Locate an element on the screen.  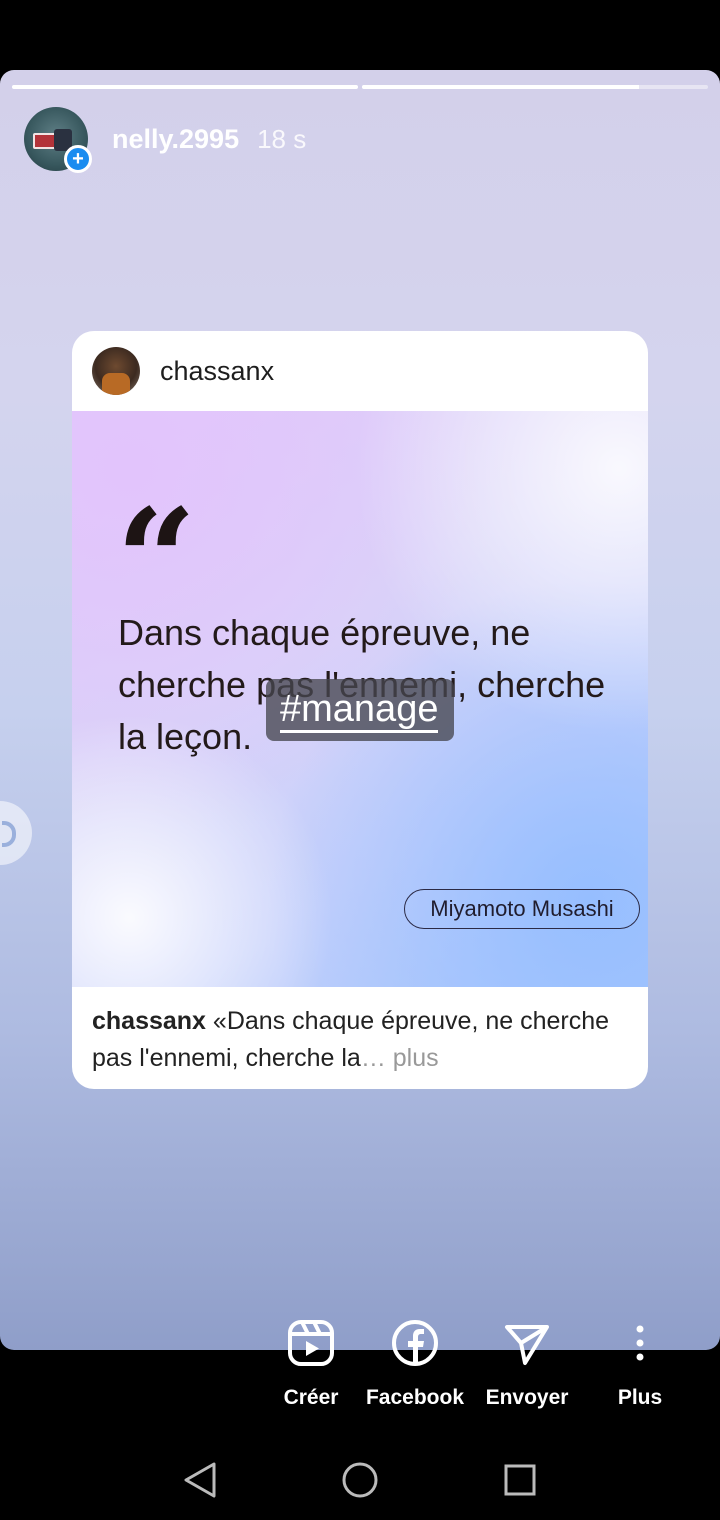
hashtag-sticker: #manage is located at coordinates (360, 710).